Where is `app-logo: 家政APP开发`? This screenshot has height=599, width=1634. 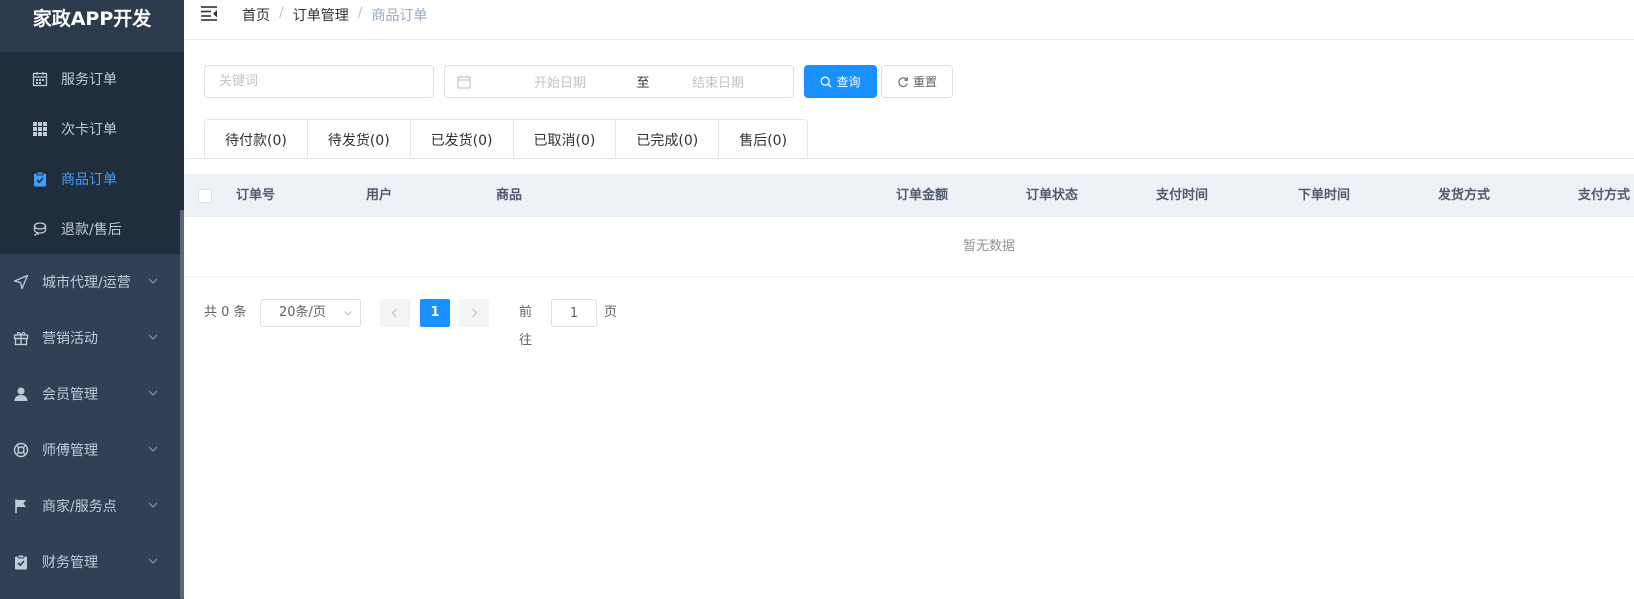
app-logo: 家政APP开发 is located at coordinates (92, 26).